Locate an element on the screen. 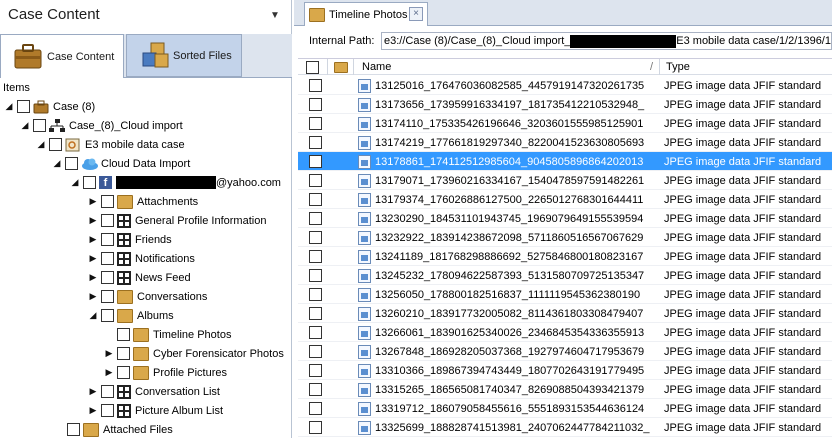 The height and width of the screenshot is (438, 832). select-all-checkbox is located at coordinates (312, 67).